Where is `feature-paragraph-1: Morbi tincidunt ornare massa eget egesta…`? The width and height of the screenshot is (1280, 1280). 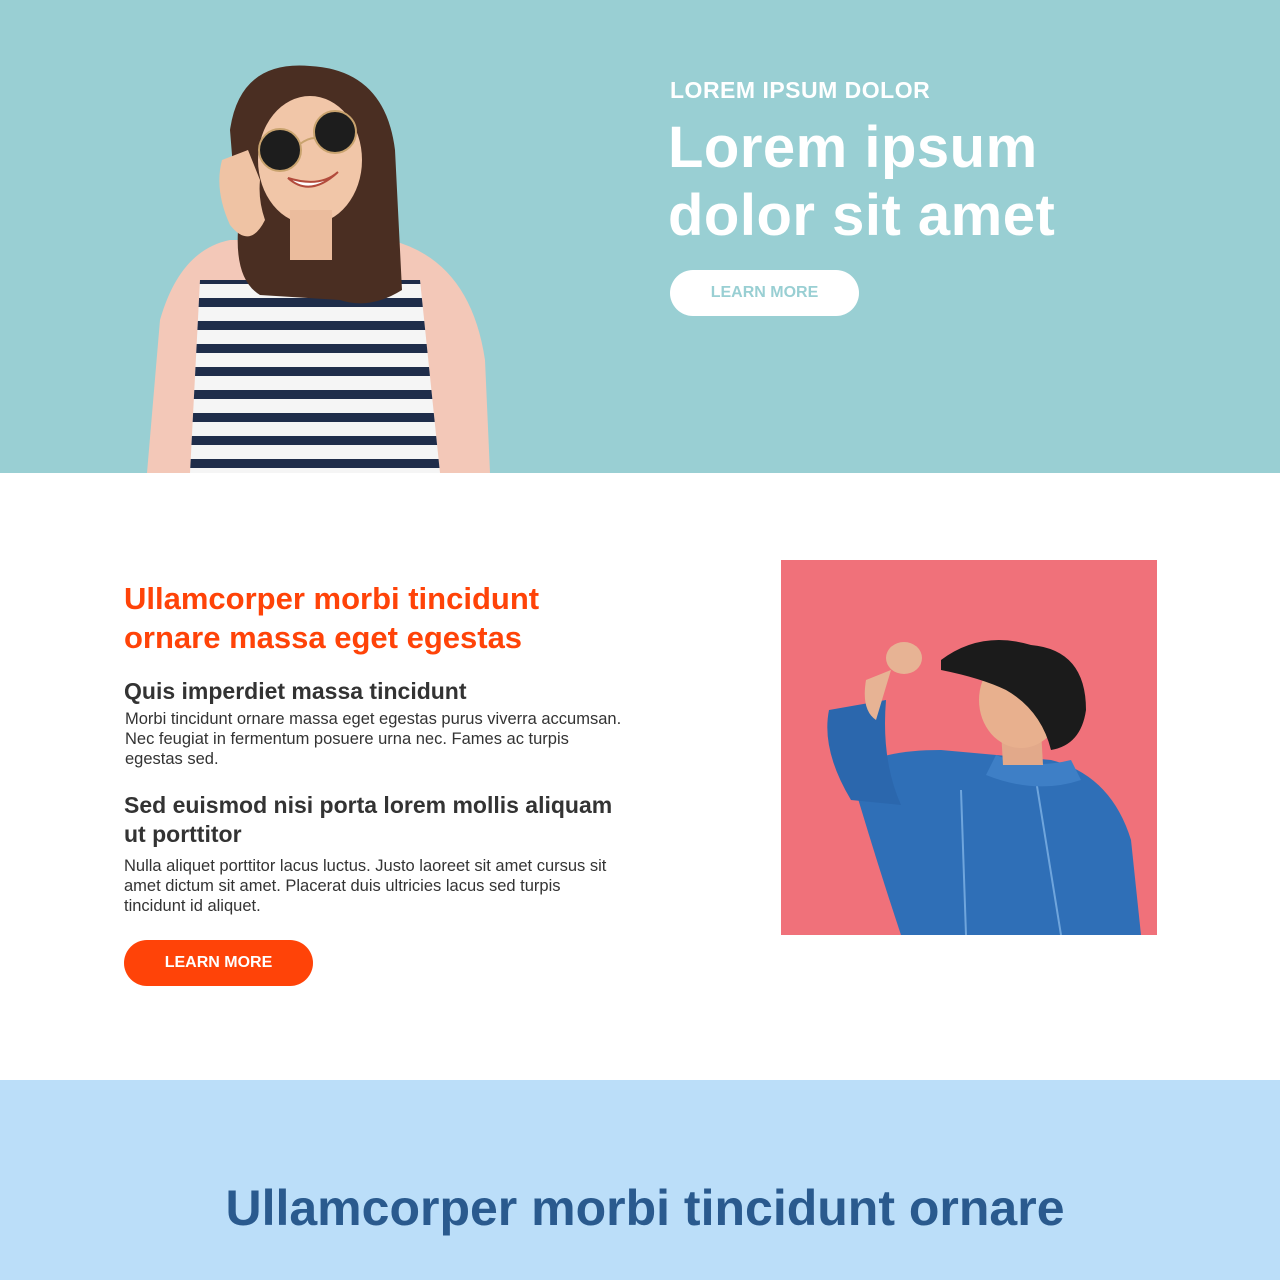 feature-paragraph-1: Morbi tincidunt ornare massa eget egesta… is located at coordinates (373, 739).